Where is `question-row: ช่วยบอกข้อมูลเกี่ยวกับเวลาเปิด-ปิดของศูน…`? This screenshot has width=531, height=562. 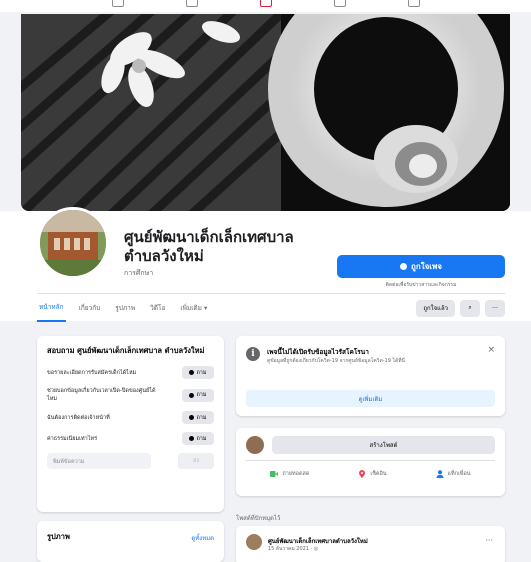 question-row: ช่วยบอกข้อมูลเกี่ยวกับเวลาเปิด-ปิดของศูน… is located at coordinates (130, 395).